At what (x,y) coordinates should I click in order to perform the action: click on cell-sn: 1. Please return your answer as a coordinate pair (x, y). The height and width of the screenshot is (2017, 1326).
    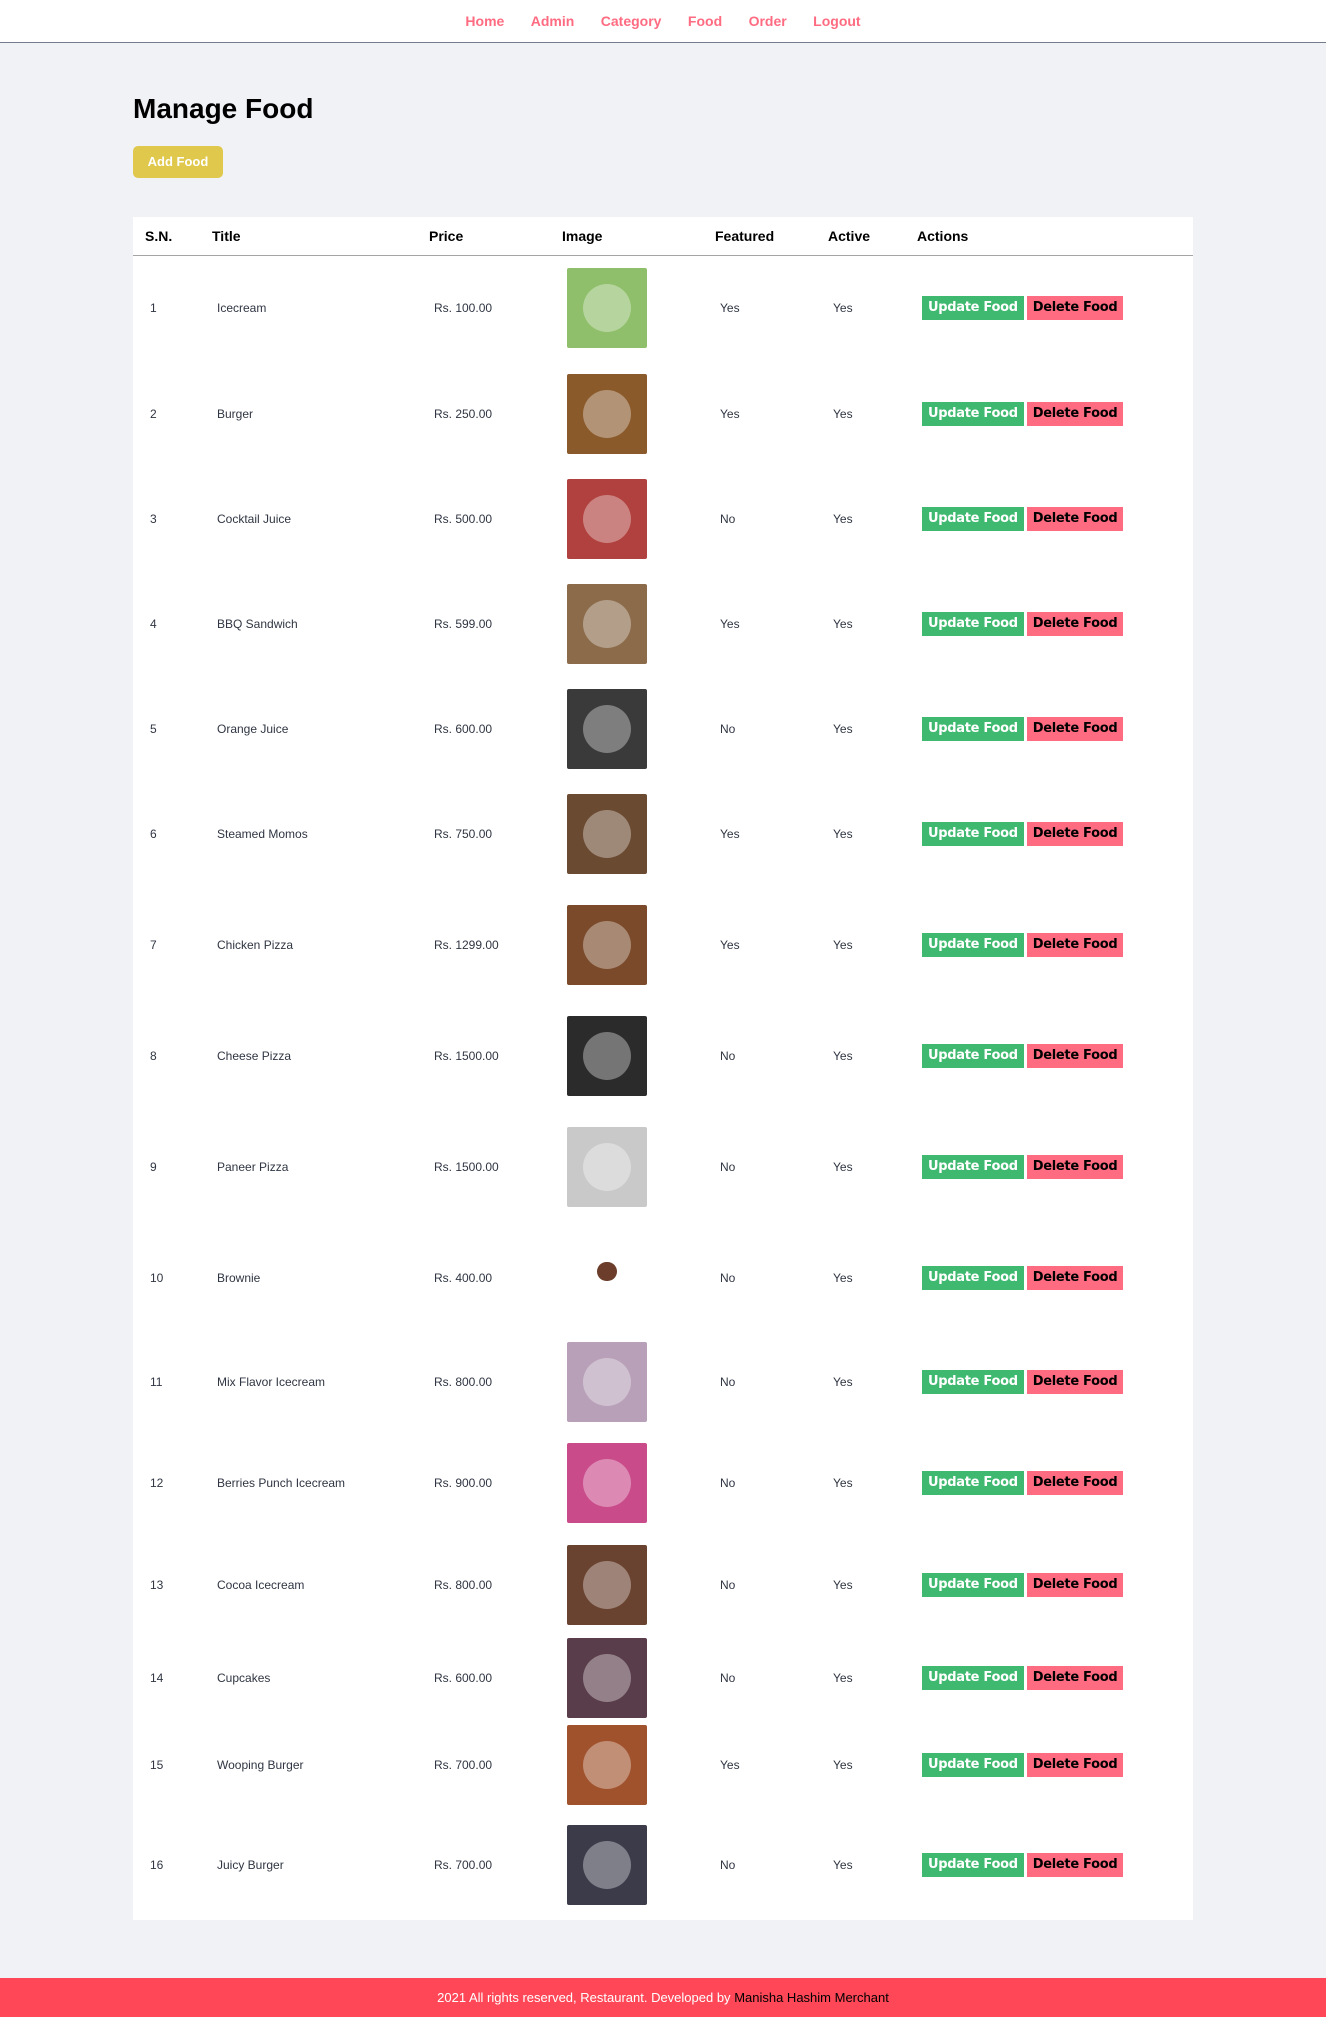
    Looking at the image, I should click on (153, 307).